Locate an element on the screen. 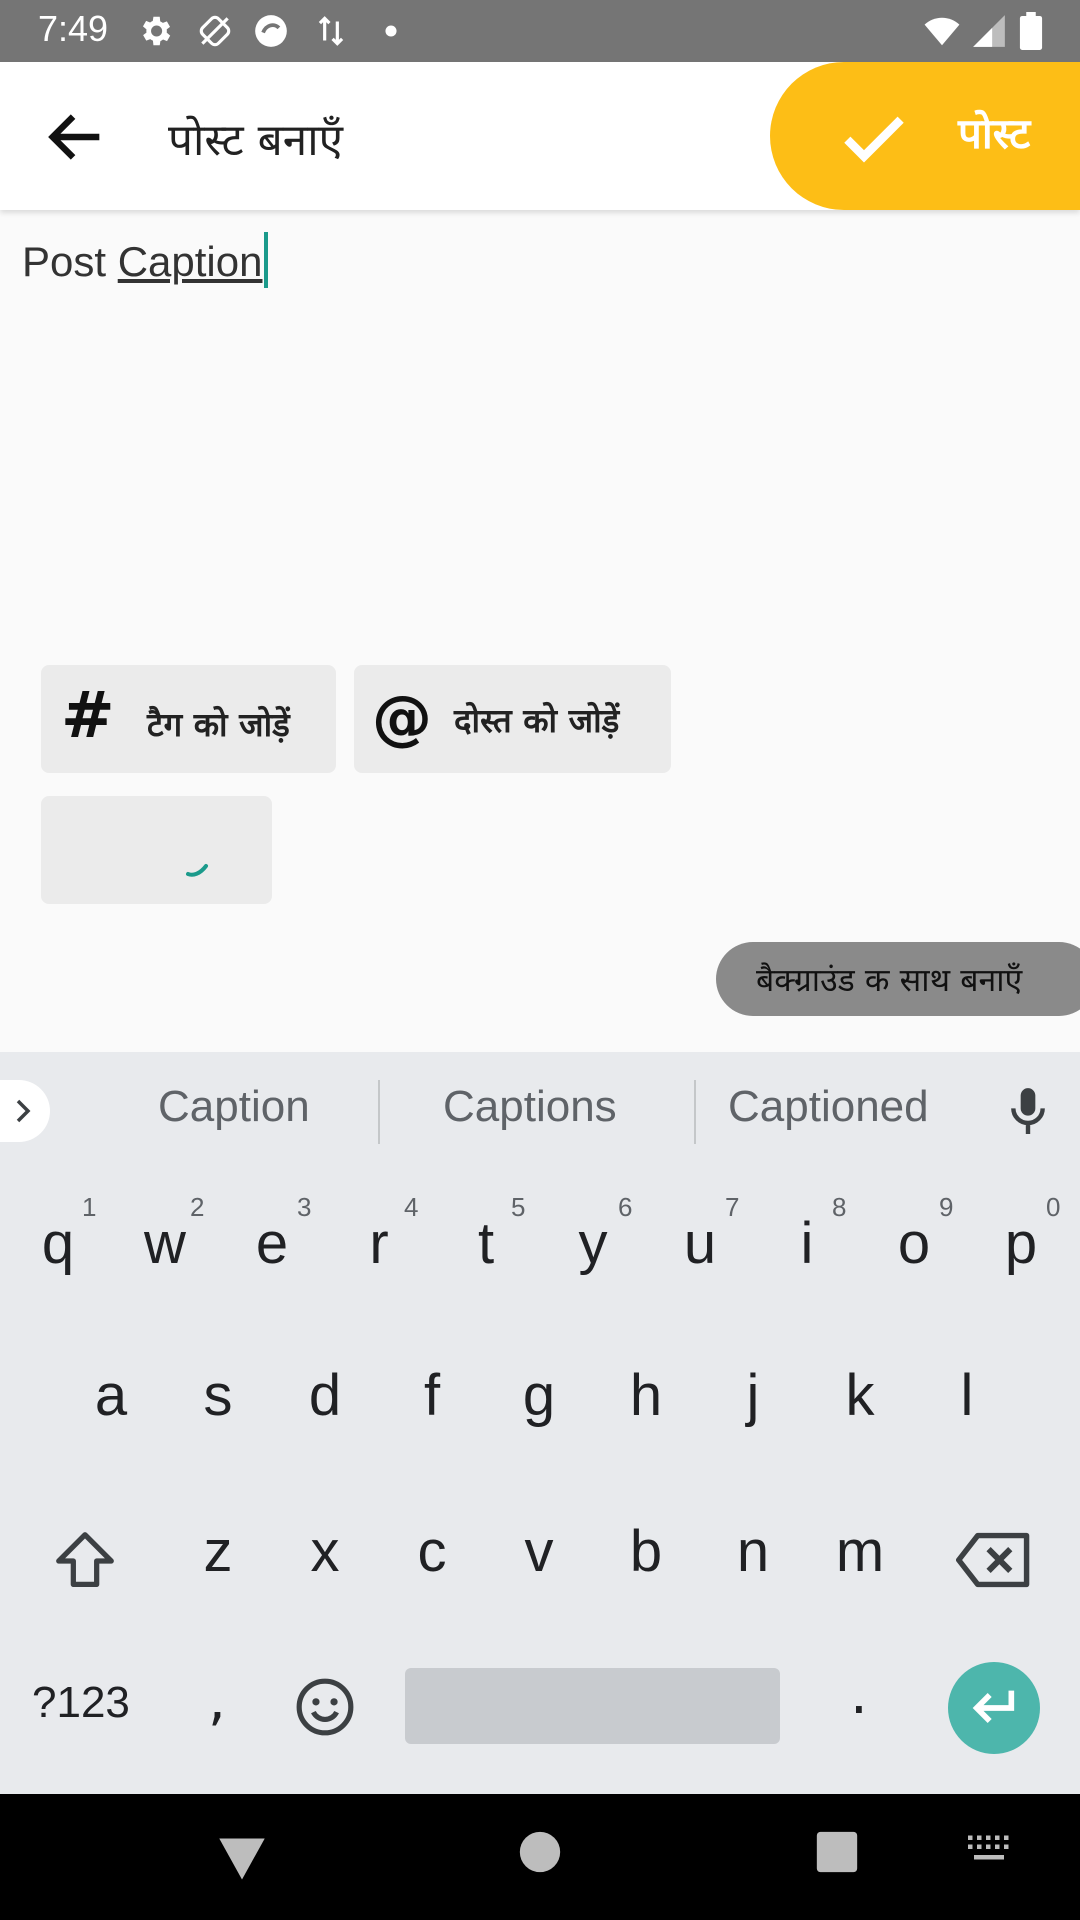 The height and width of the screenshot is (1920, 1080). key-j: j is located at coordinates (753, 1396).